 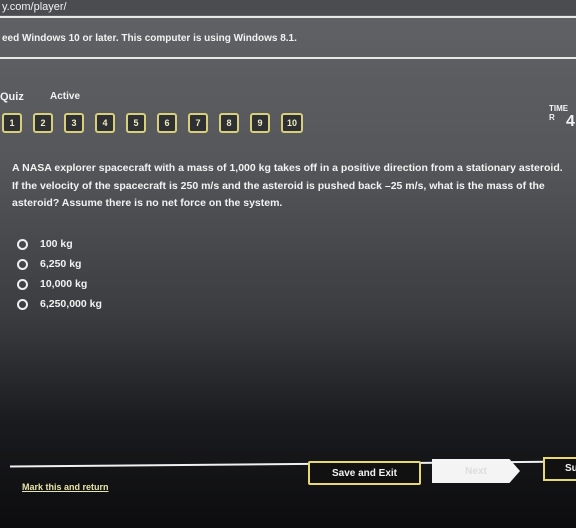 What do you see at coordinates (64, 284) in the screenshot?
I see `option-label: 10,000 kg` at bounding box center [64, 284].